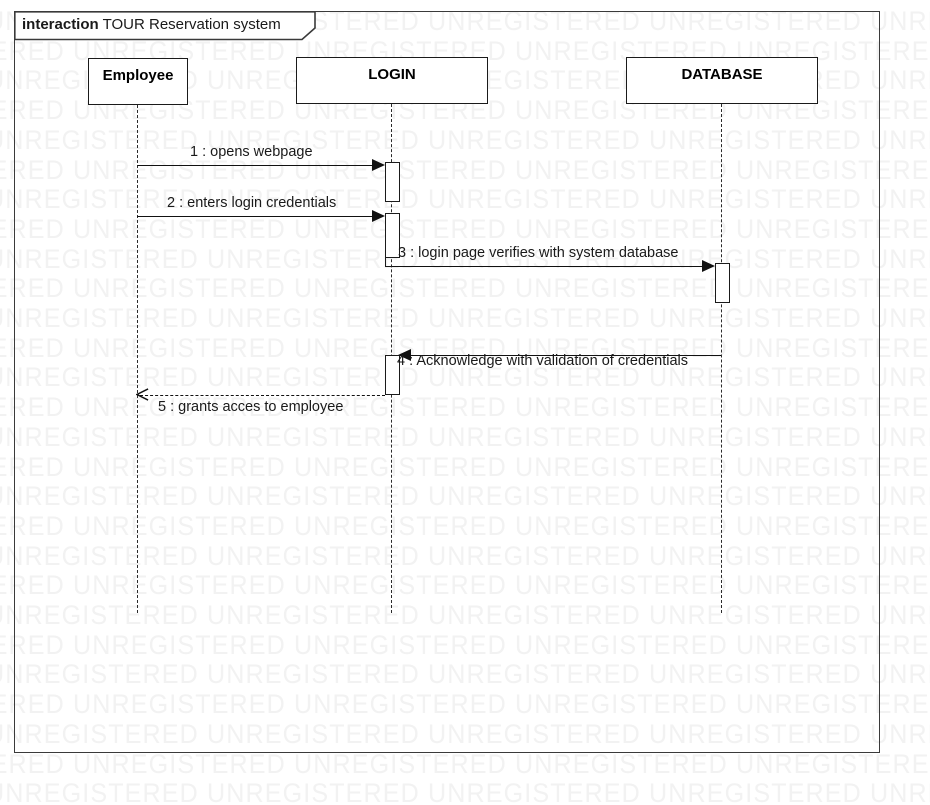 Image resolution: width=930 pixels, height=805 pixels. What do you see at coordinates (191, 24) in the screenshot?
I see `diagram-title-text: TOUR Reservation system` at bounding box center [191, 24].